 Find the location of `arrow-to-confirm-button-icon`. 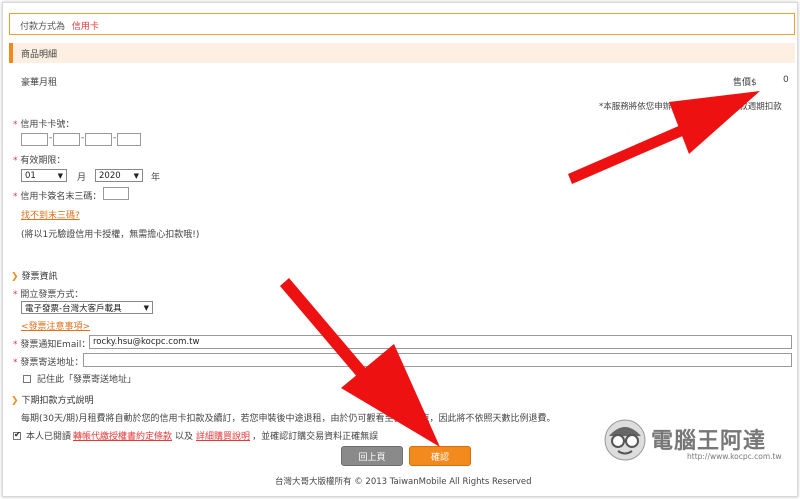

arrow-to-confirm-button-icon is located at coordinates (360, 362).